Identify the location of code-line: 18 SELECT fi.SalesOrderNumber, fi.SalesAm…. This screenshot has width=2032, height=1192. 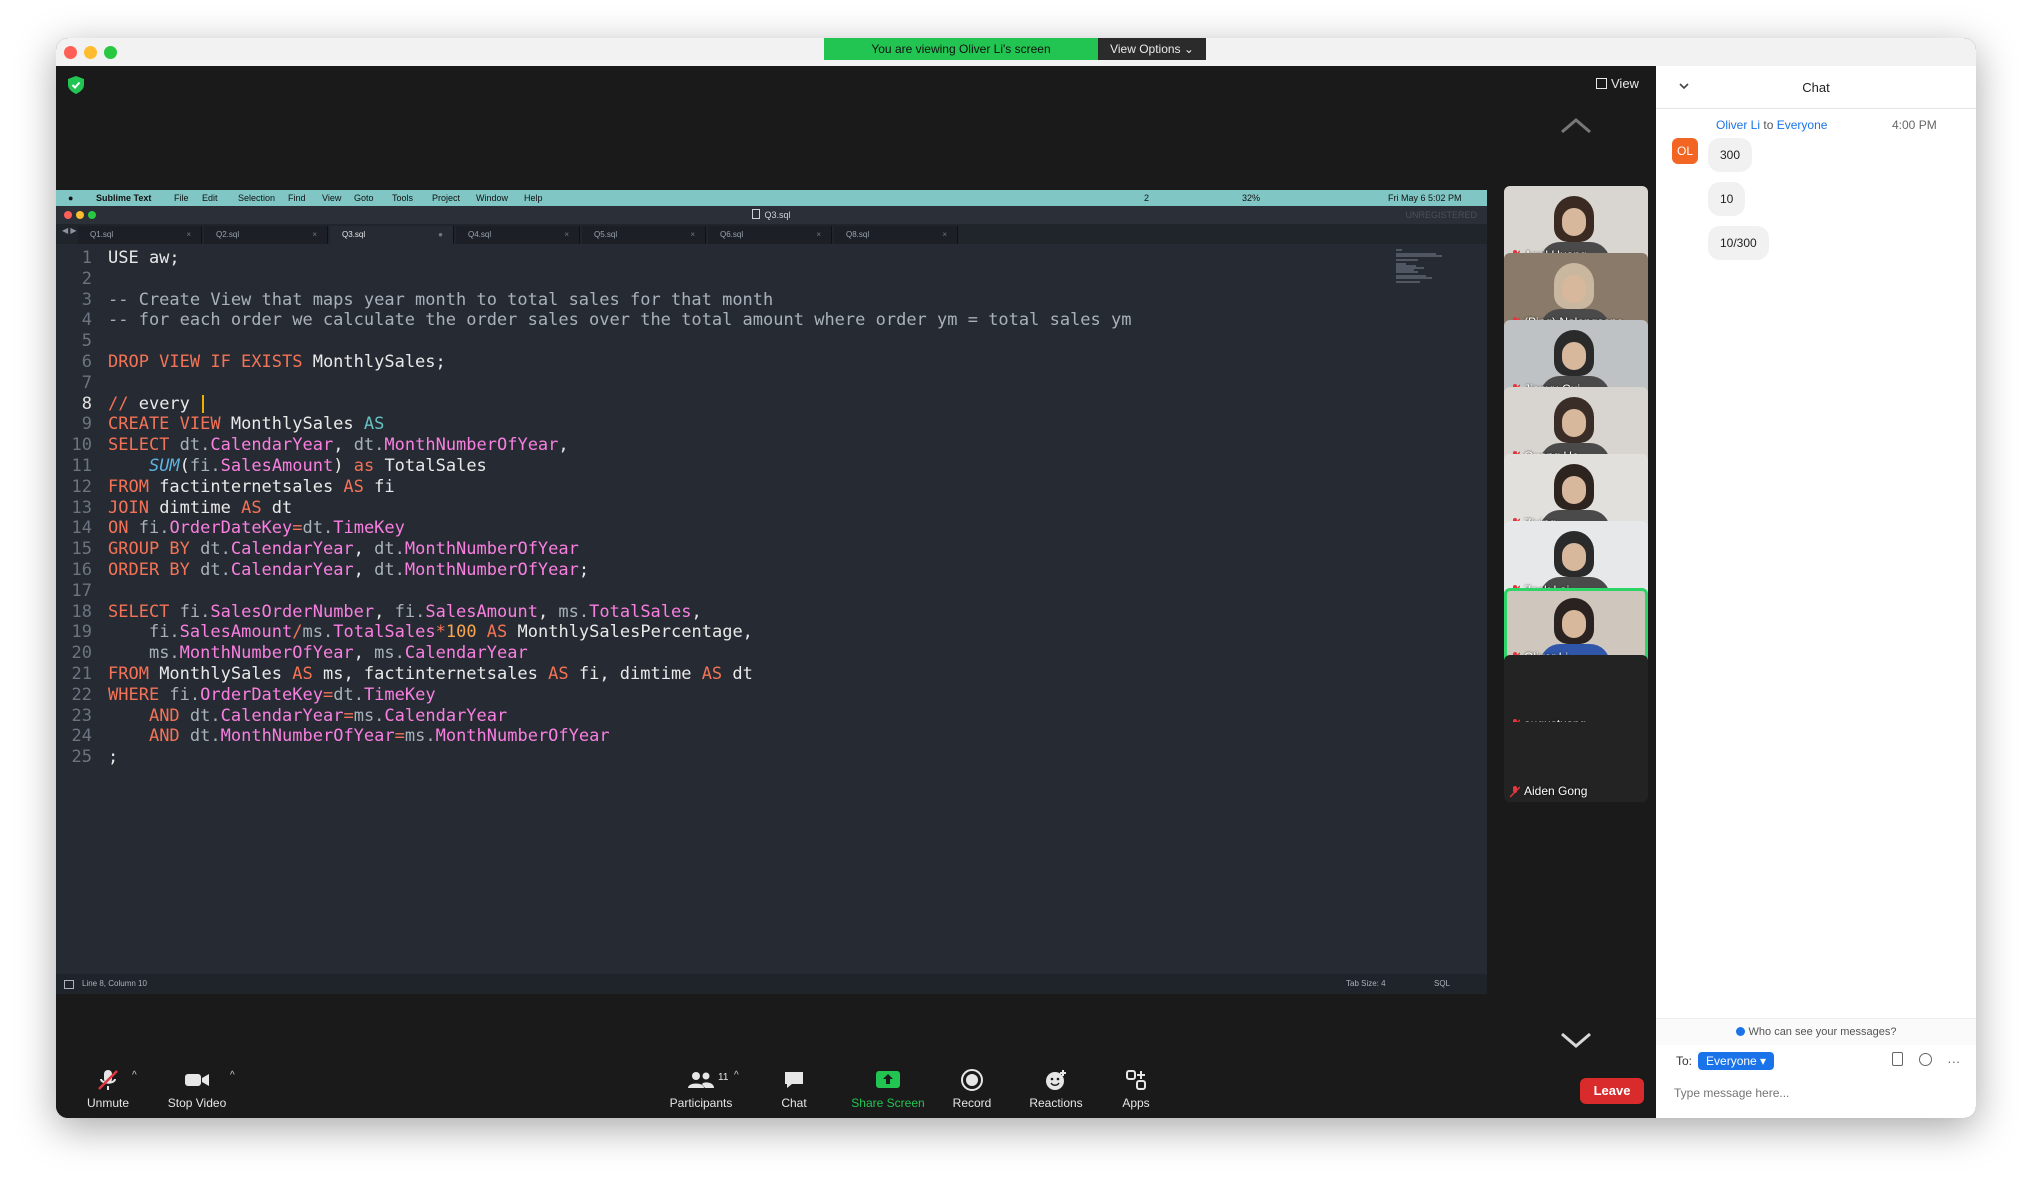
(771, 612).